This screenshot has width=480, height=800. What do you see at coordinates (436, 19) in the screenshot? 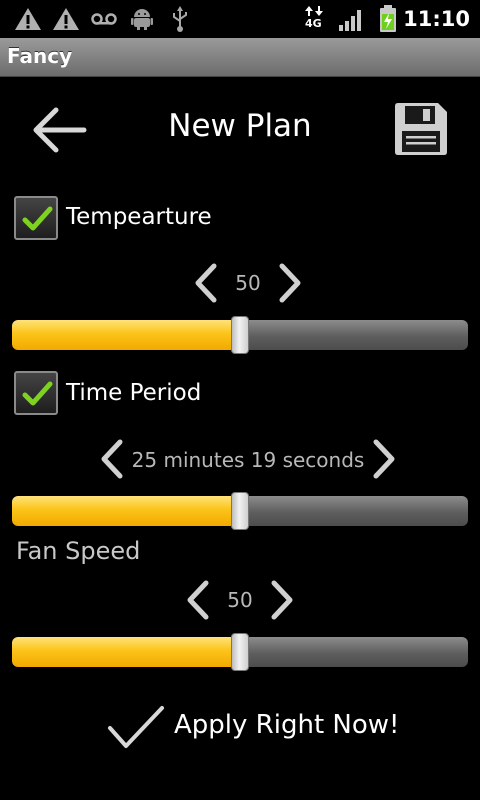
I see `status-time: 11:10` at bounding box center [436, 19].